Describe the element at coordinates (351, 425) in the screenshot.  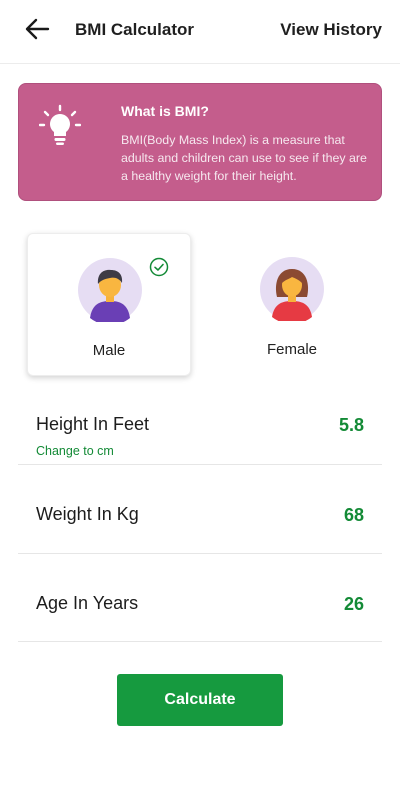
I see `height-value: 5.8` at that location.